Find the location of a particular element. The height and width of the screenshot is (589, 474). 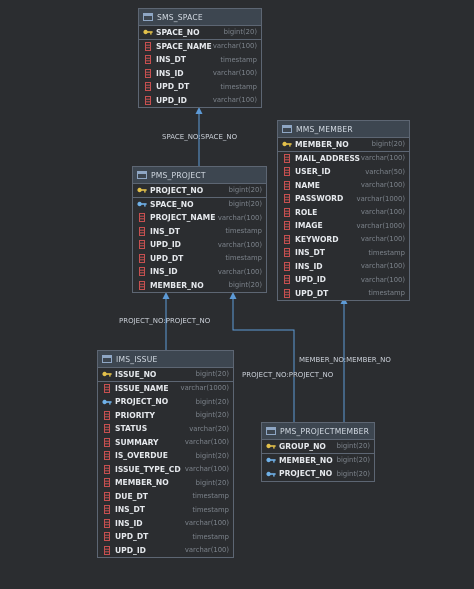

column-row: STATUS varchar(20) is located at coordinates (165, 429).